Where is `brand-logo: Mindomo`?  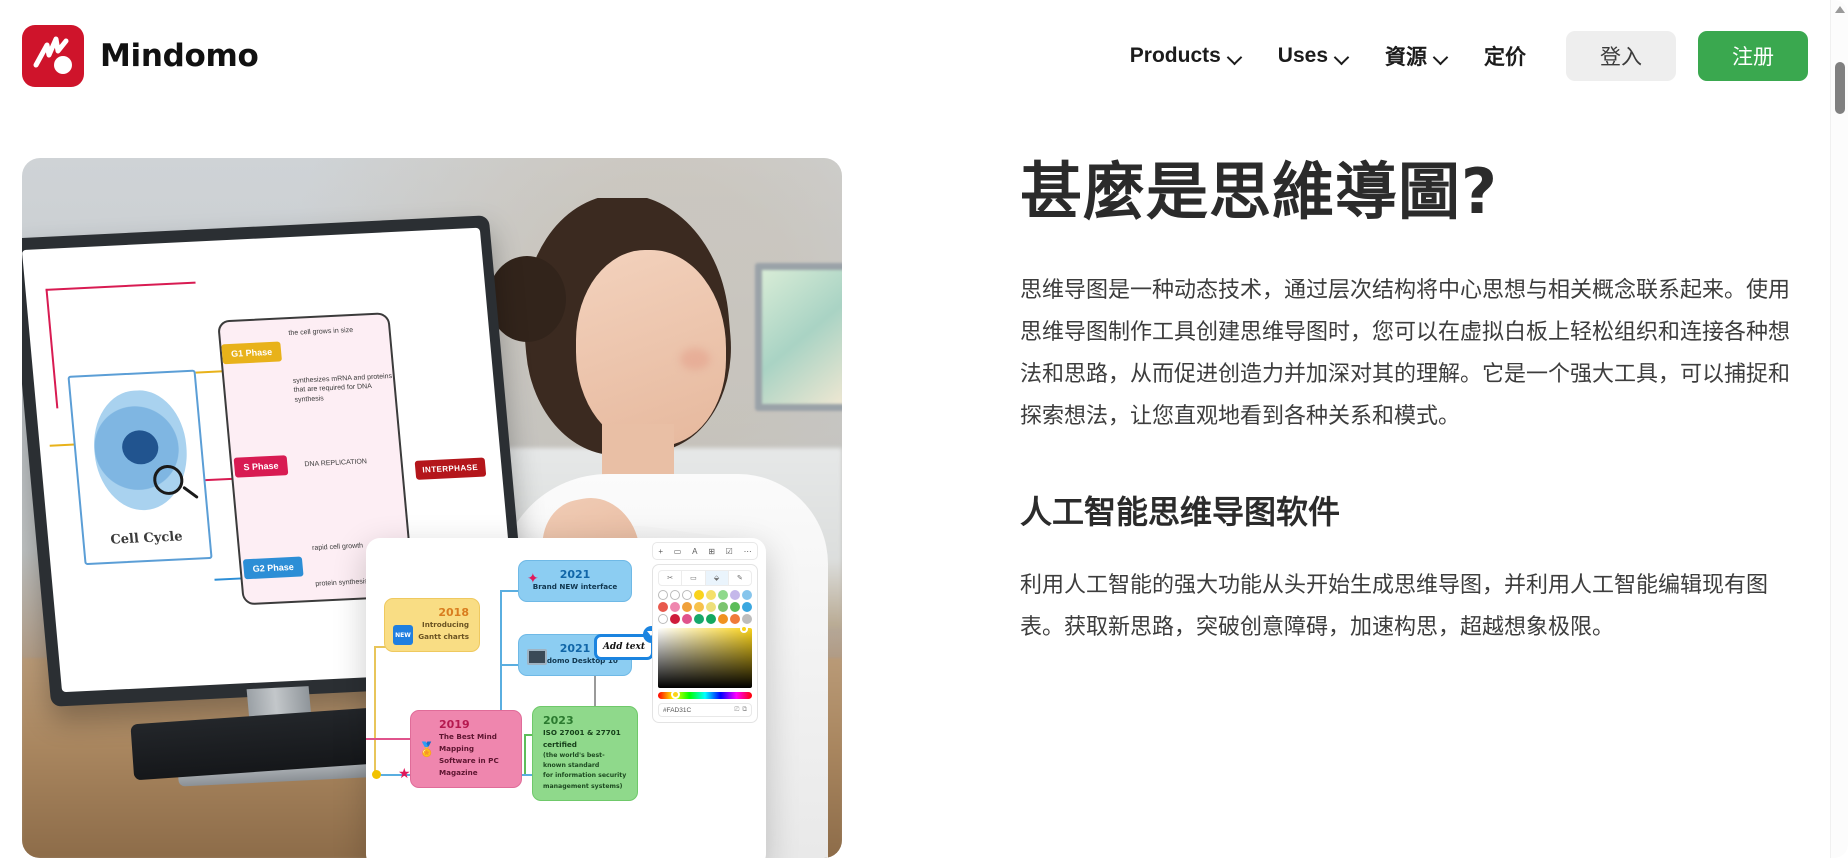 brand-logo: Mindomo is located at coordinates (140, 56).